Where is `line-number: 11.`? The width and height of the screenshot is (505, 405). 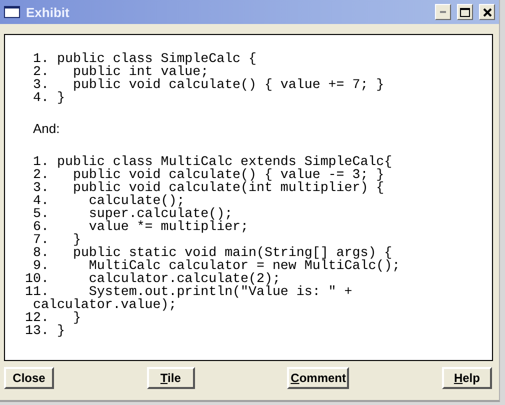 line-number: 11. is located at coordinates (36, 291).